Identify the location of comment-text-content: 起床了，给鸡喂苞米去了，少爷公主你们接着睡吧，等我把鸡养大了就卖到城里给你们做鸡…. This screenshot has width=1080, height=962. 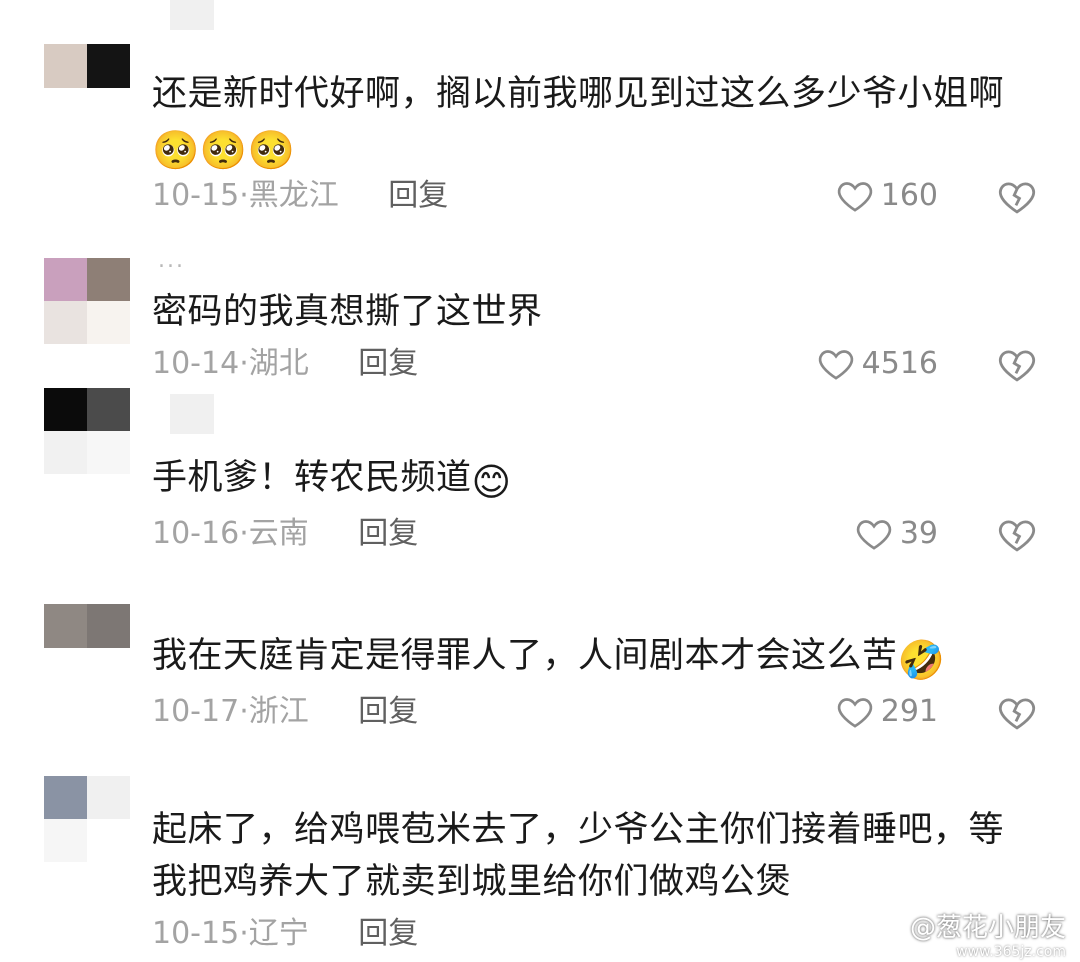
(578, 856).